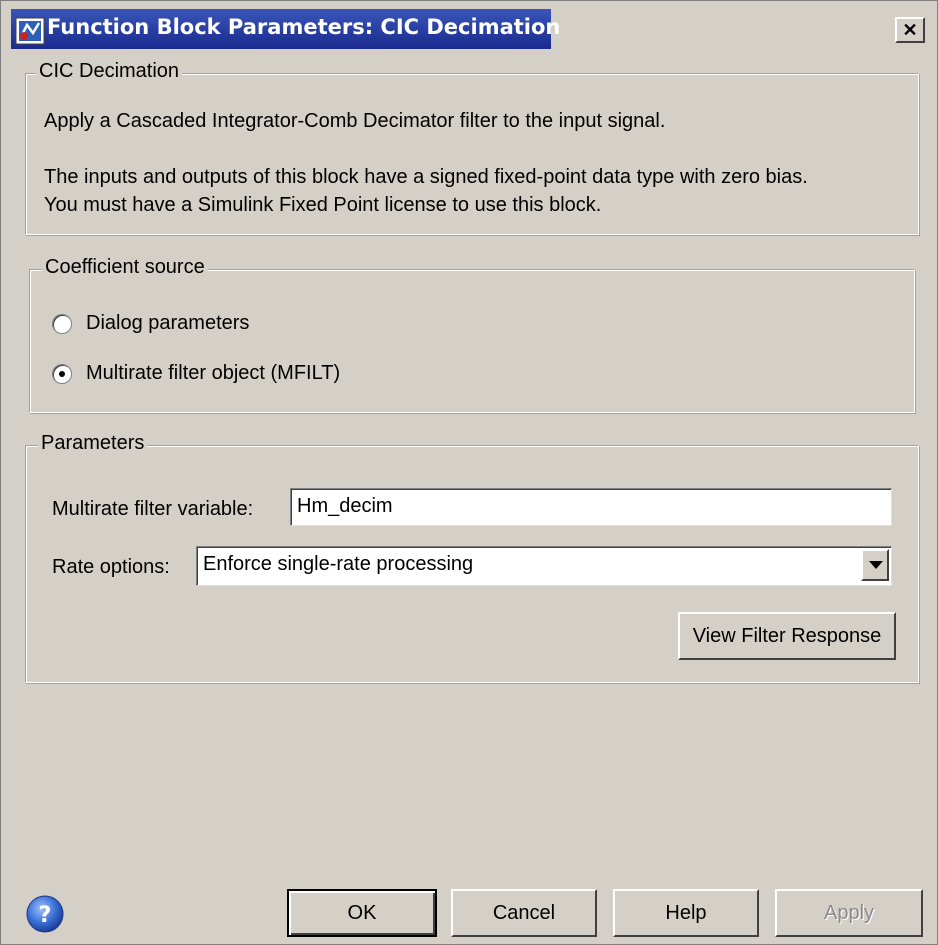 Image resolution: width=938 pixels, height=945 pixels. What do you see at coordinates (111, 567) in the screenshot?
I see `rate-options-label: Rate options:` at bounding box center [111, 567].